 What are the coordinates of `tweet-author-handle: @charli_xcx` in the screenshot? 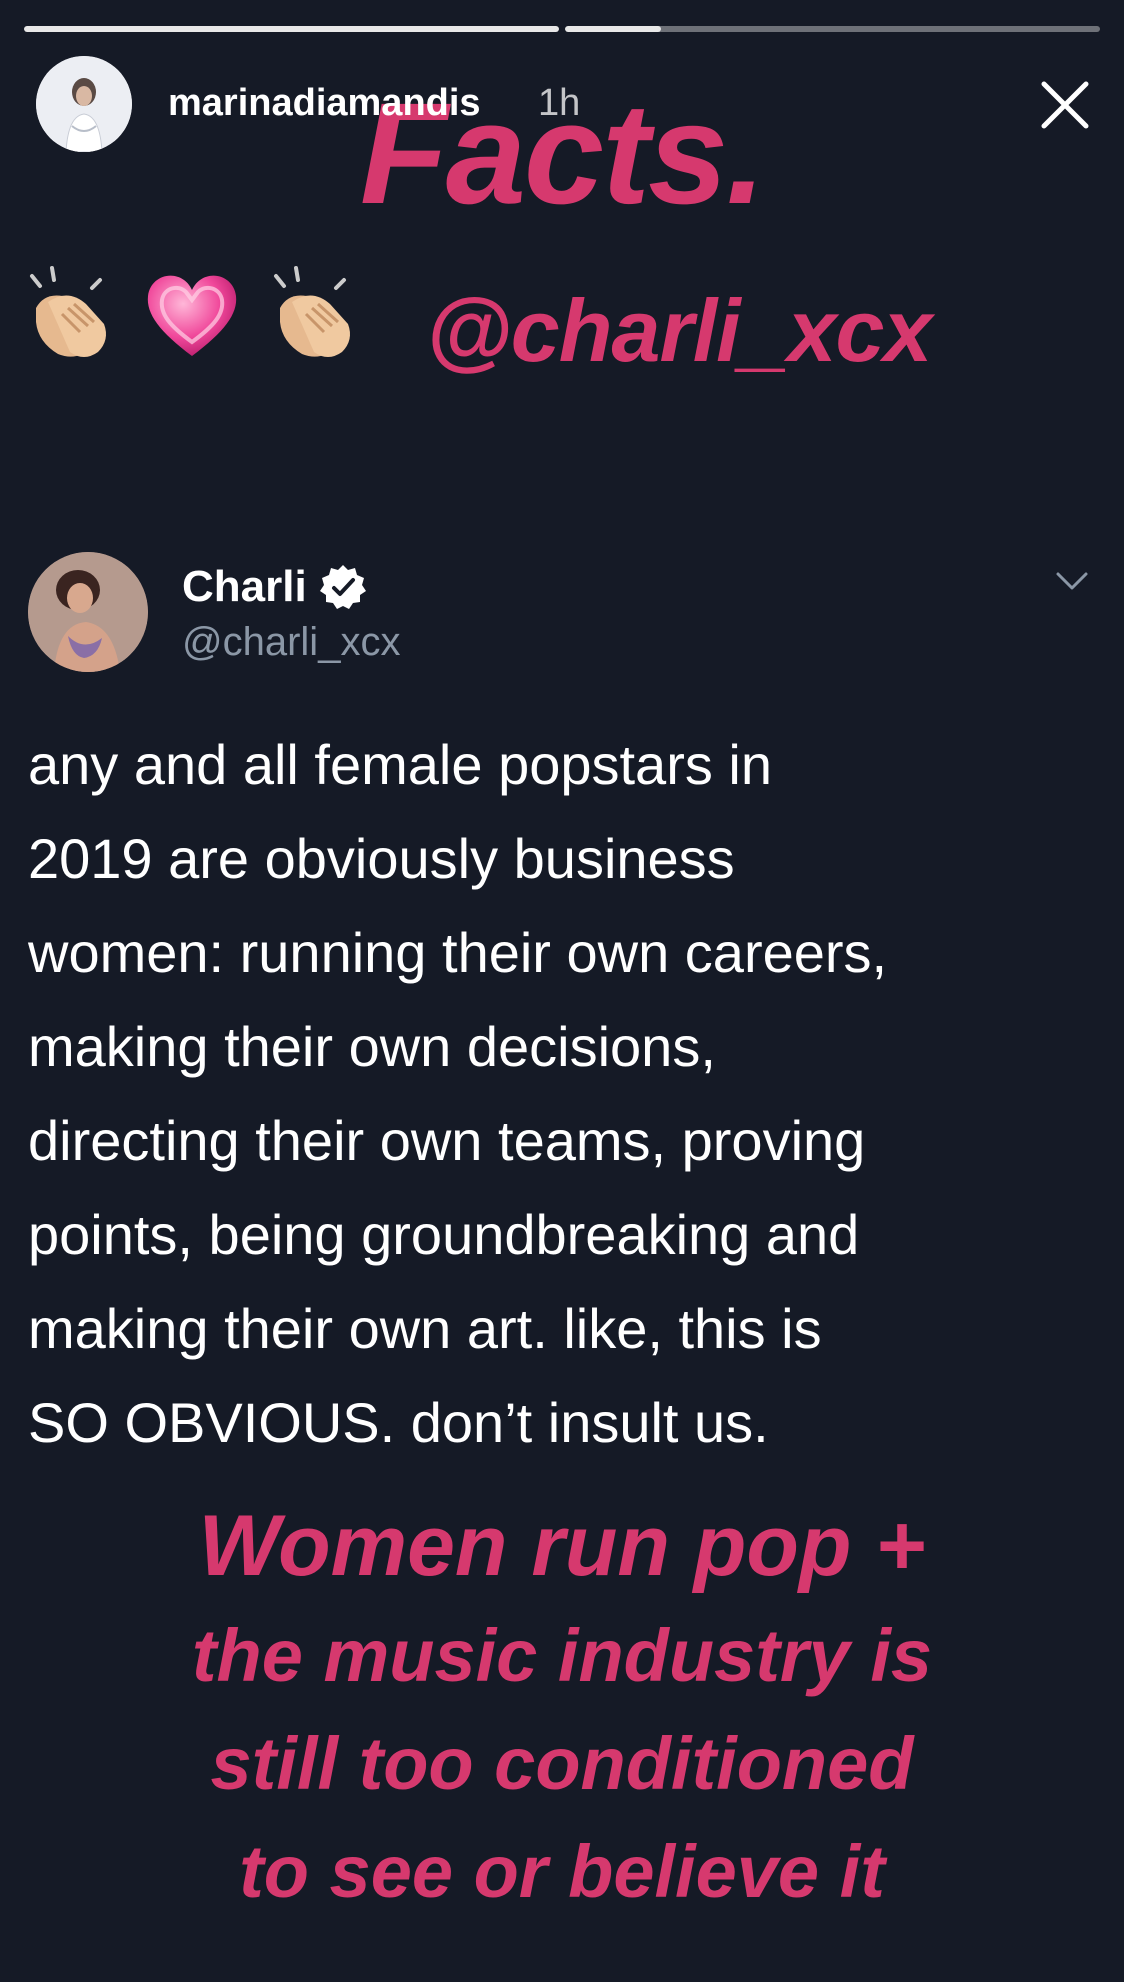 It's located at (291, 642).